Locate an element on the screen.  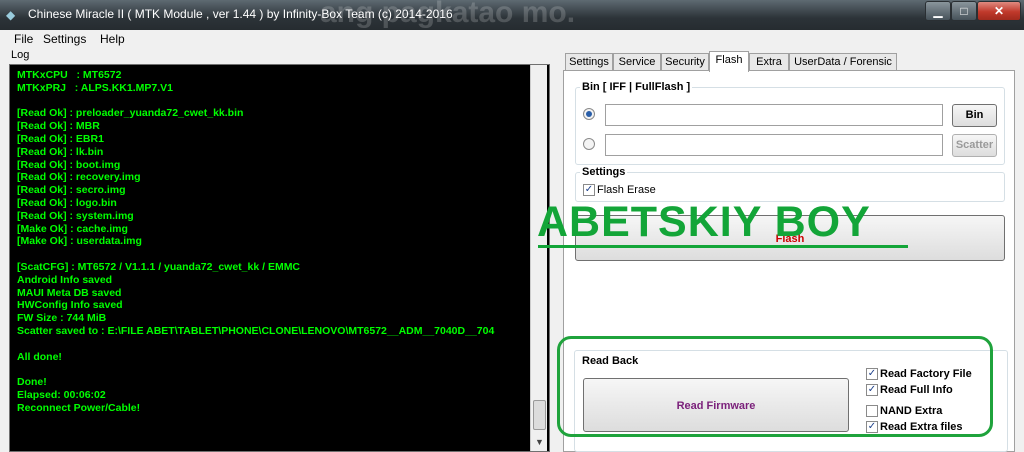
scrollbar-thumb is located at coordinates (539, 415).